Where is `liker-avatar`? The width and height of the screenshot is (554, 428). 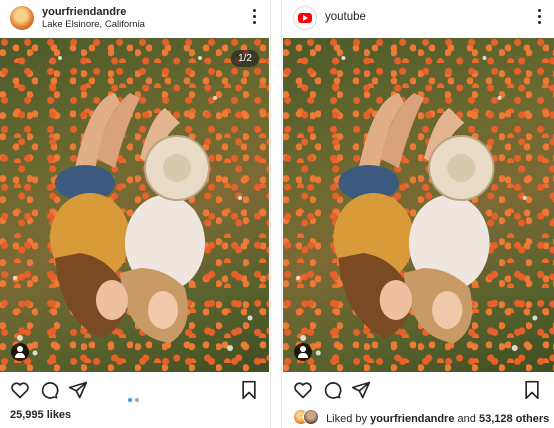
liker-avatar is located at coordinates (311, 417).